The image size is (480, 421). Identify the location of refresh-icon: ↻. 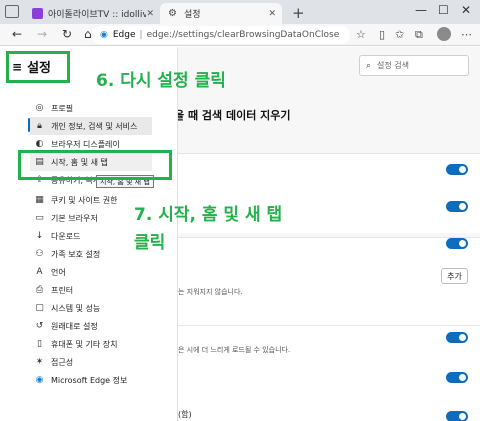
(67, 34).